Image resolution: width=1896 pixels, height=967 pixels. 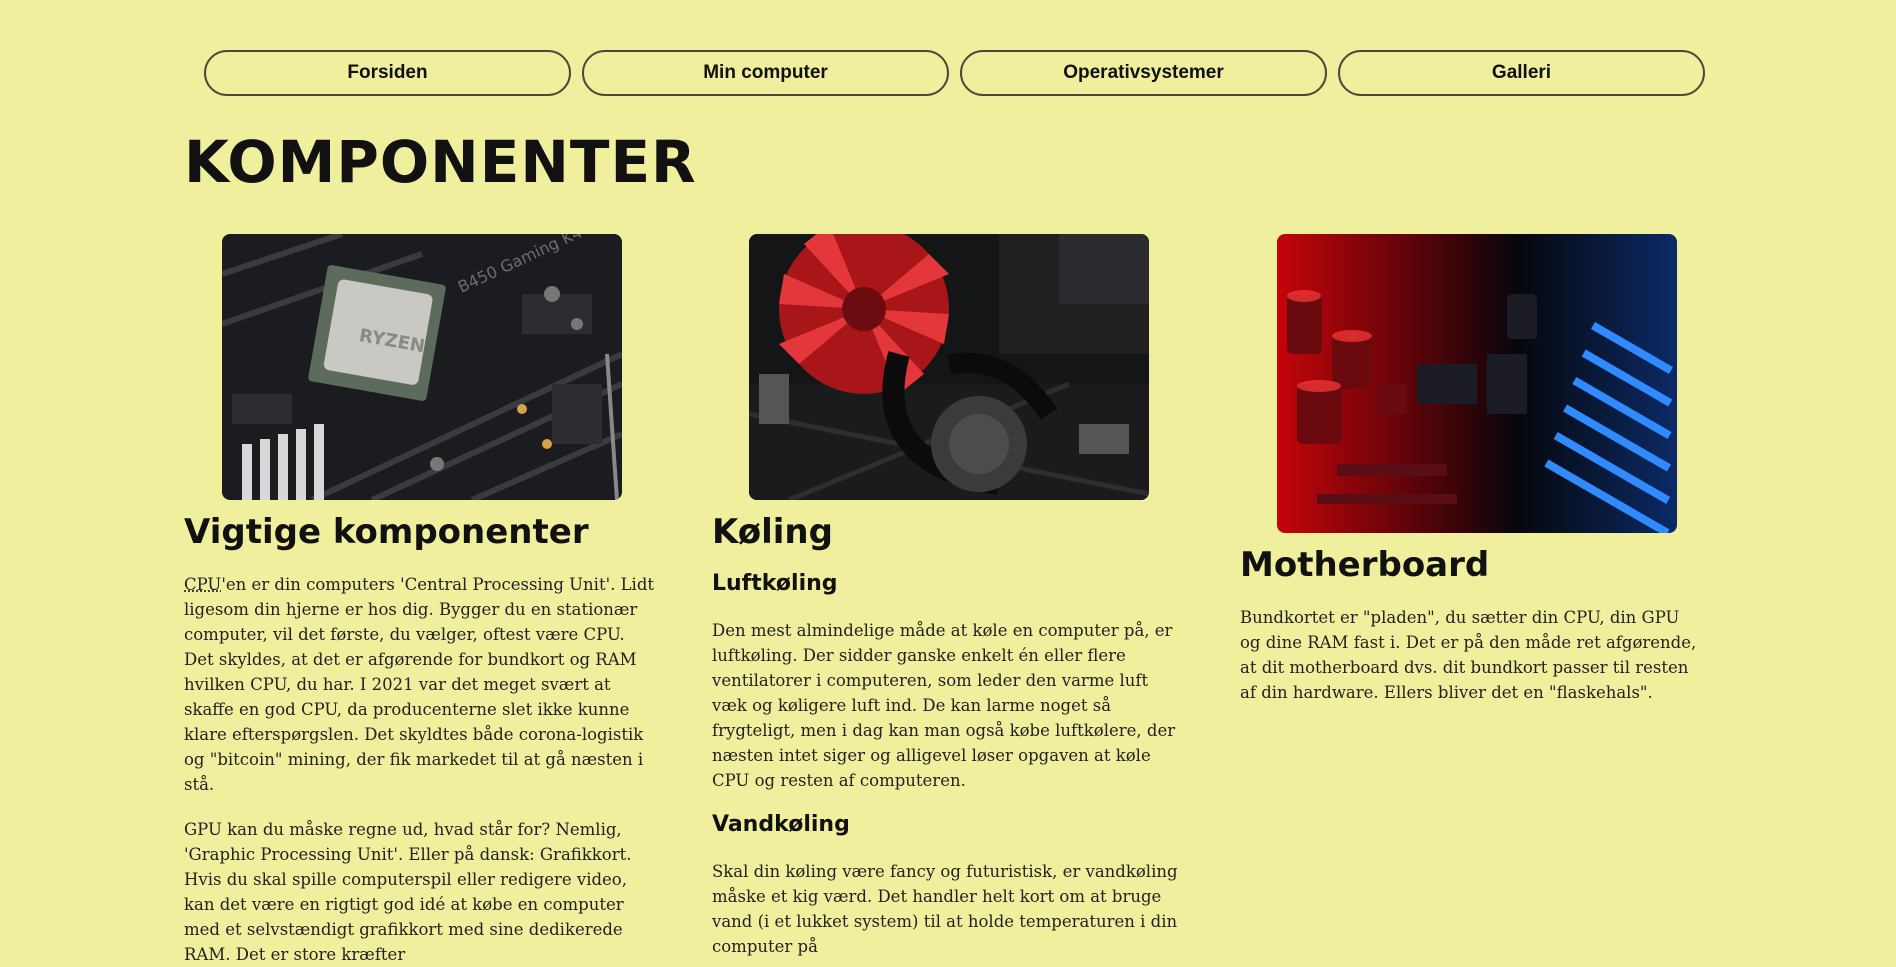 What do you see at coordinates (1477, 383) in the screenshot?
I see `motherboard-image` at bounding box center [1477, 383].